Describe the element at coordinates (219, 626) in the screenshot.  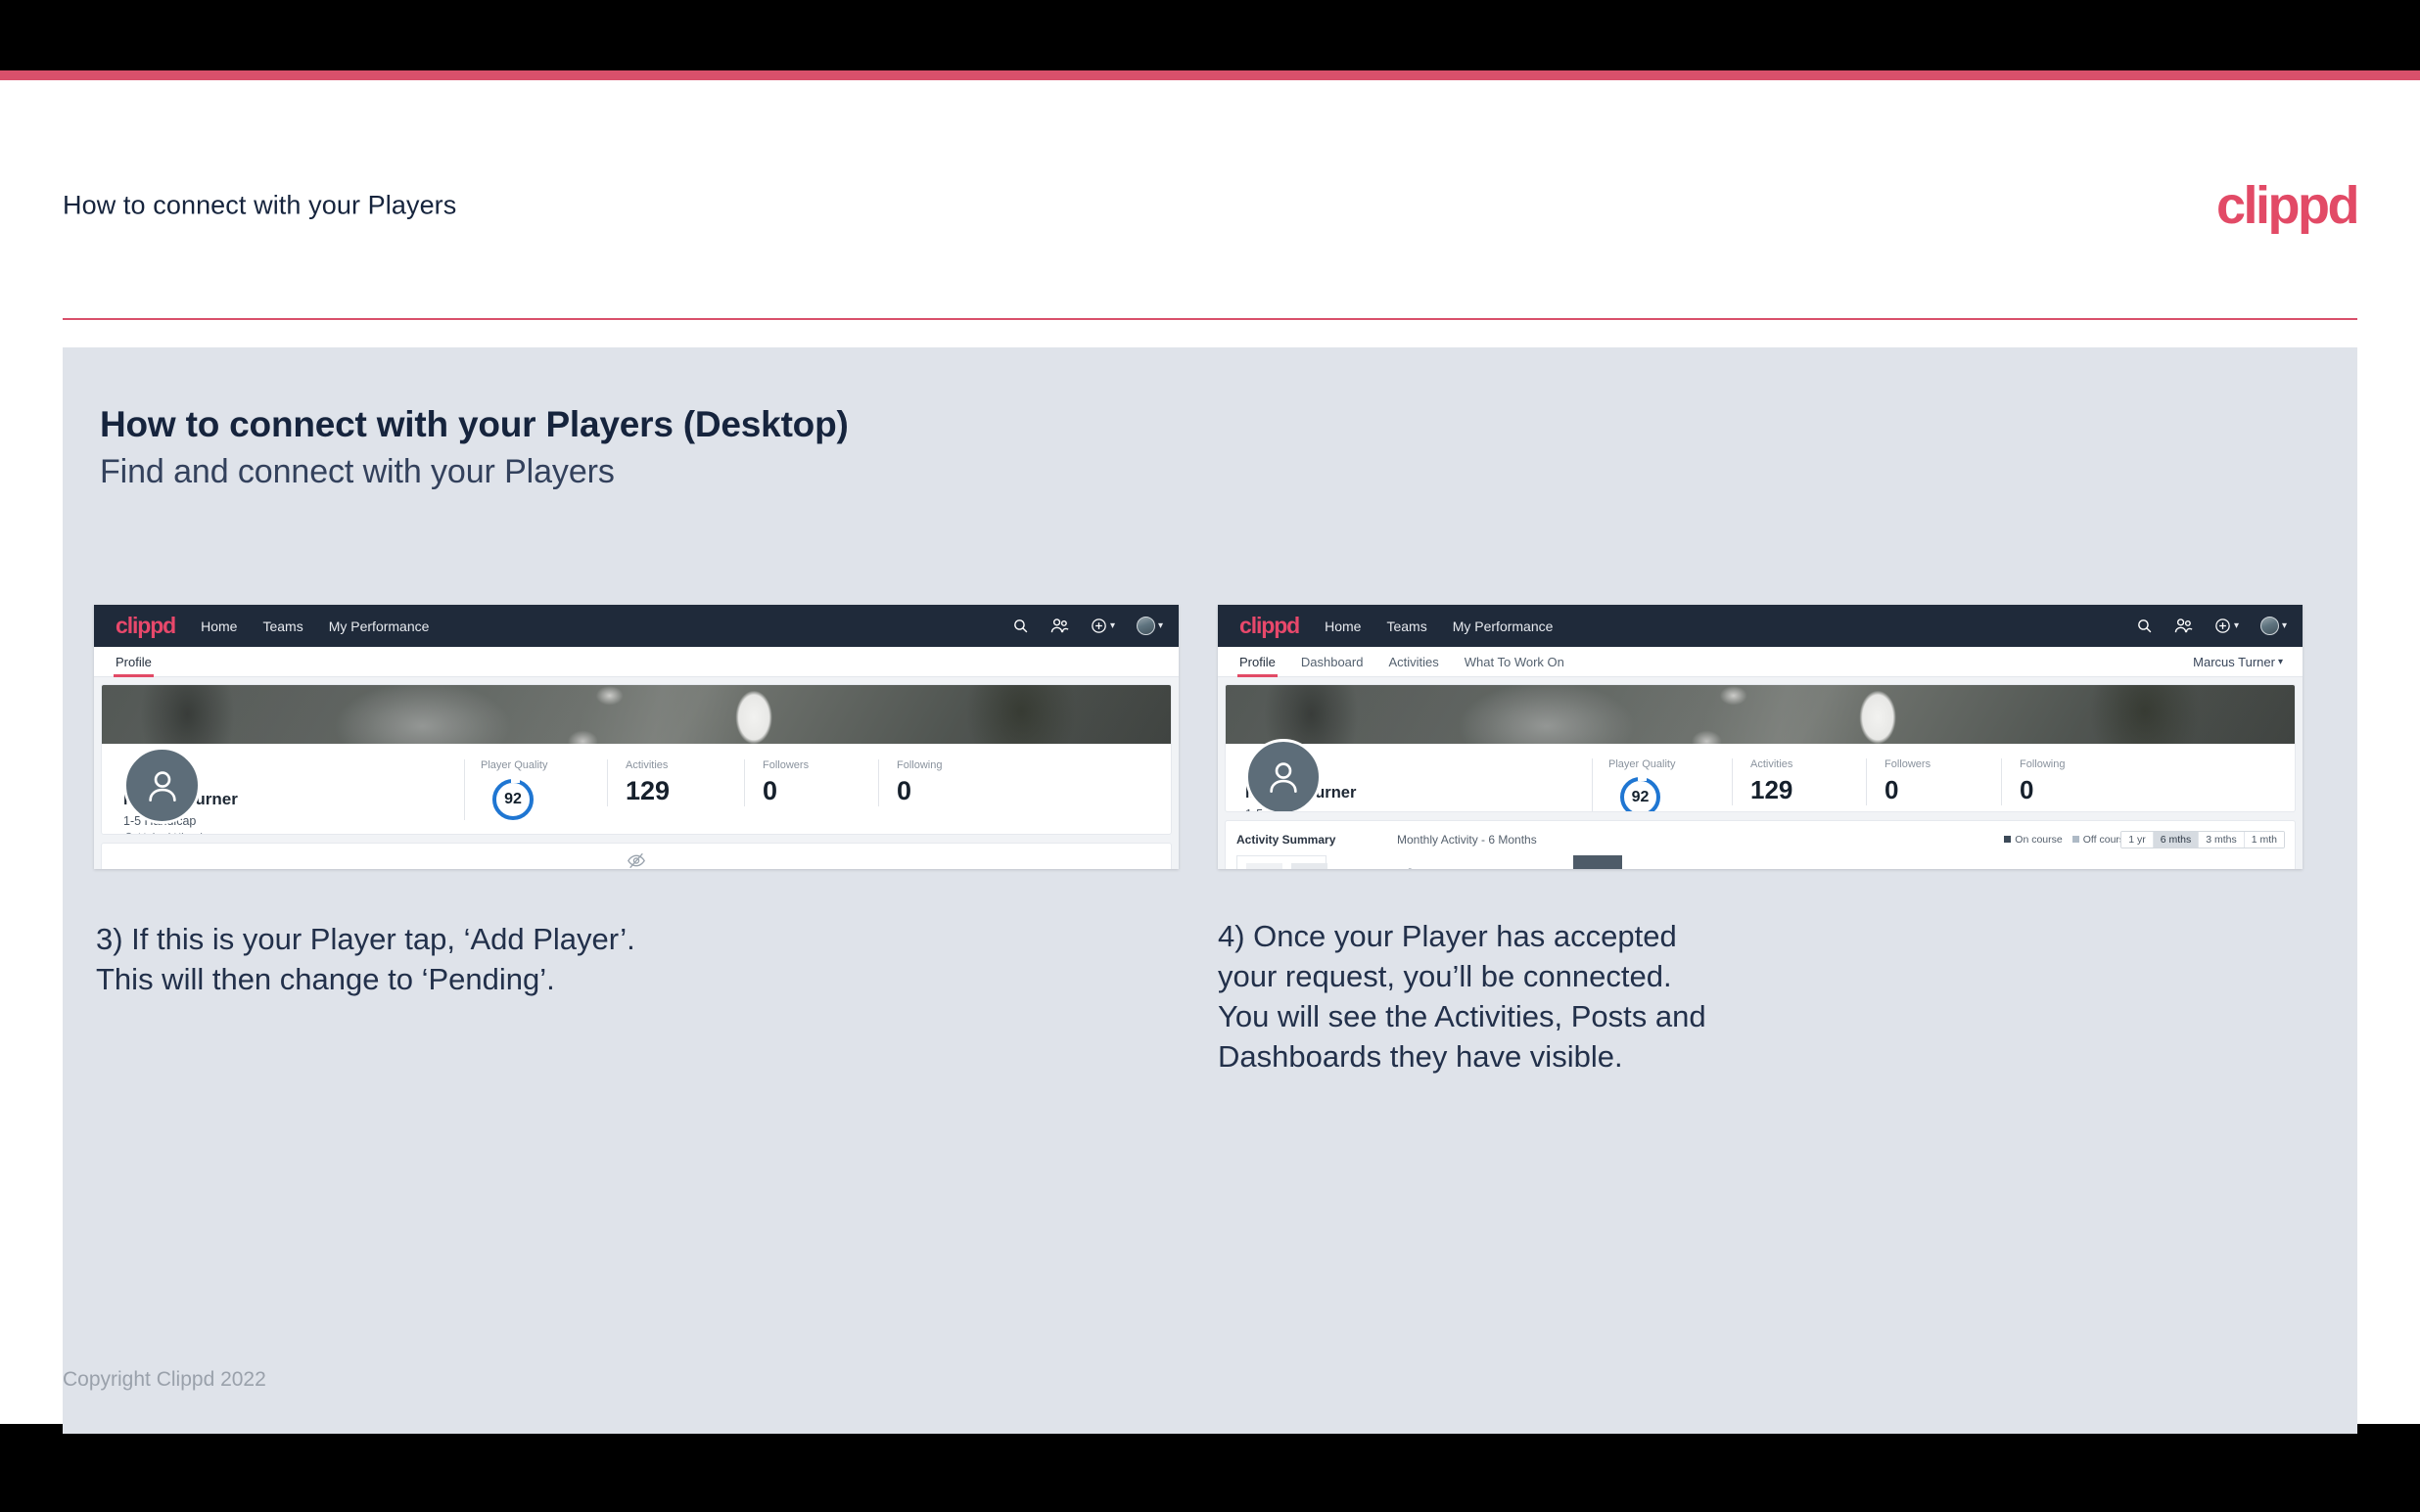
I see `left-nav-home: Home` at that location.